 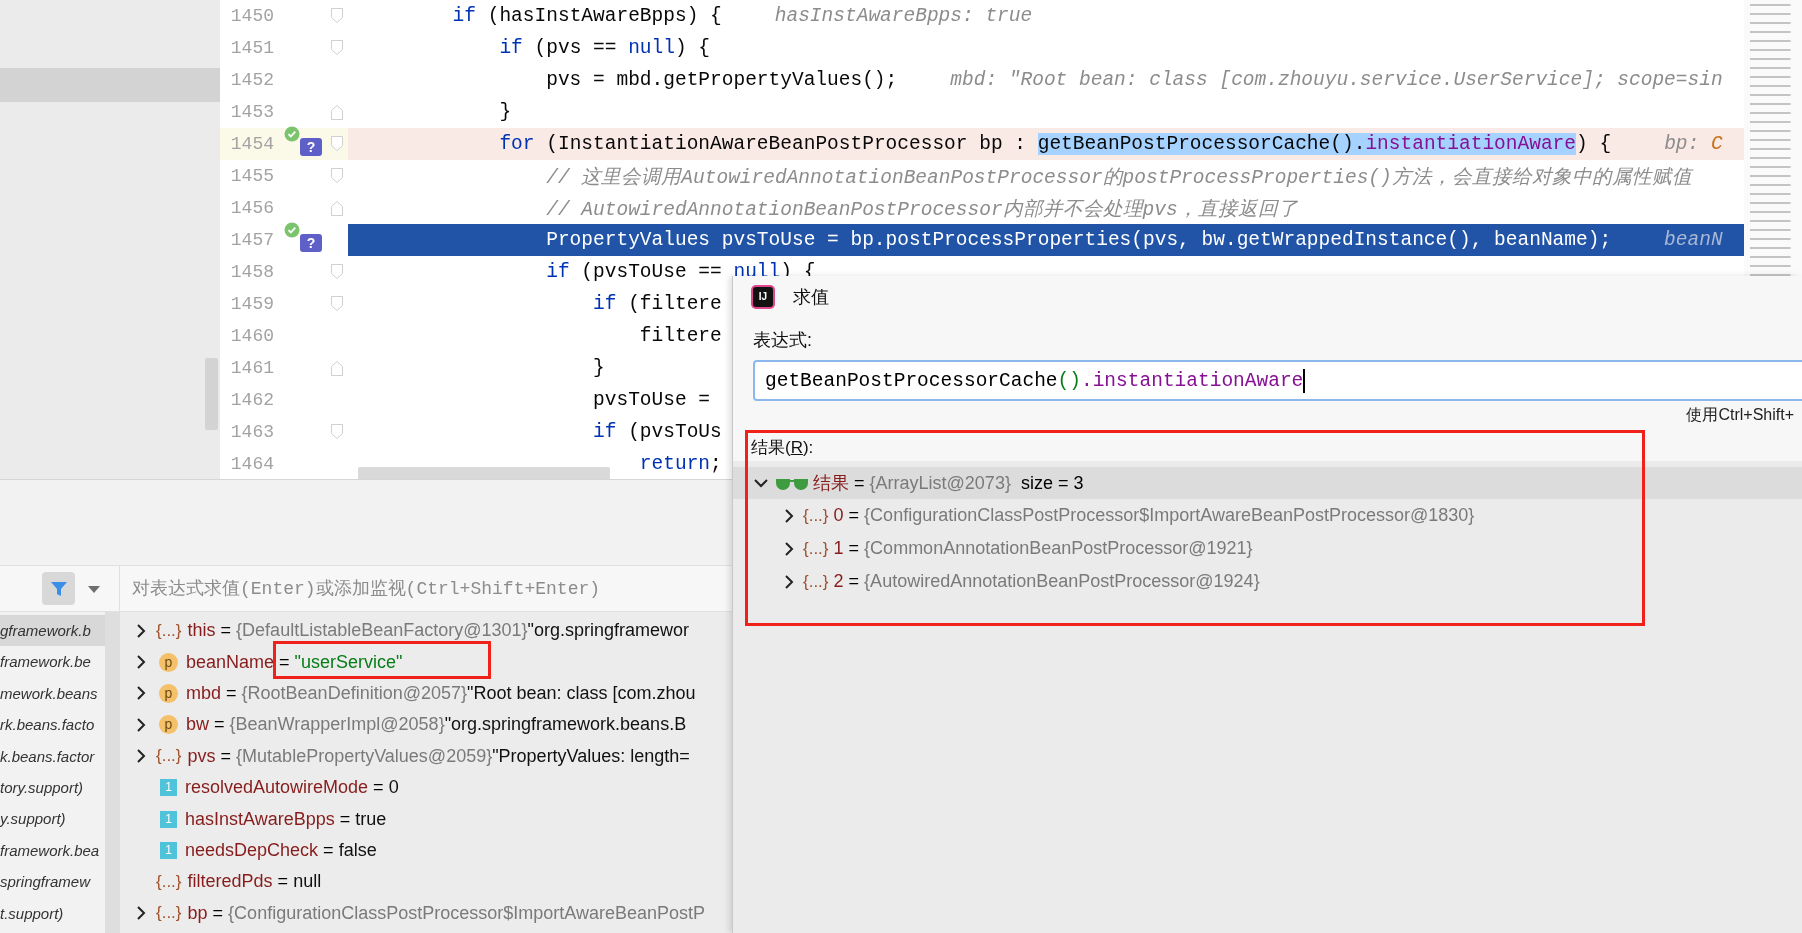 I want to click on variable-entry: beanName = "userService", so click(x=294, y=662).